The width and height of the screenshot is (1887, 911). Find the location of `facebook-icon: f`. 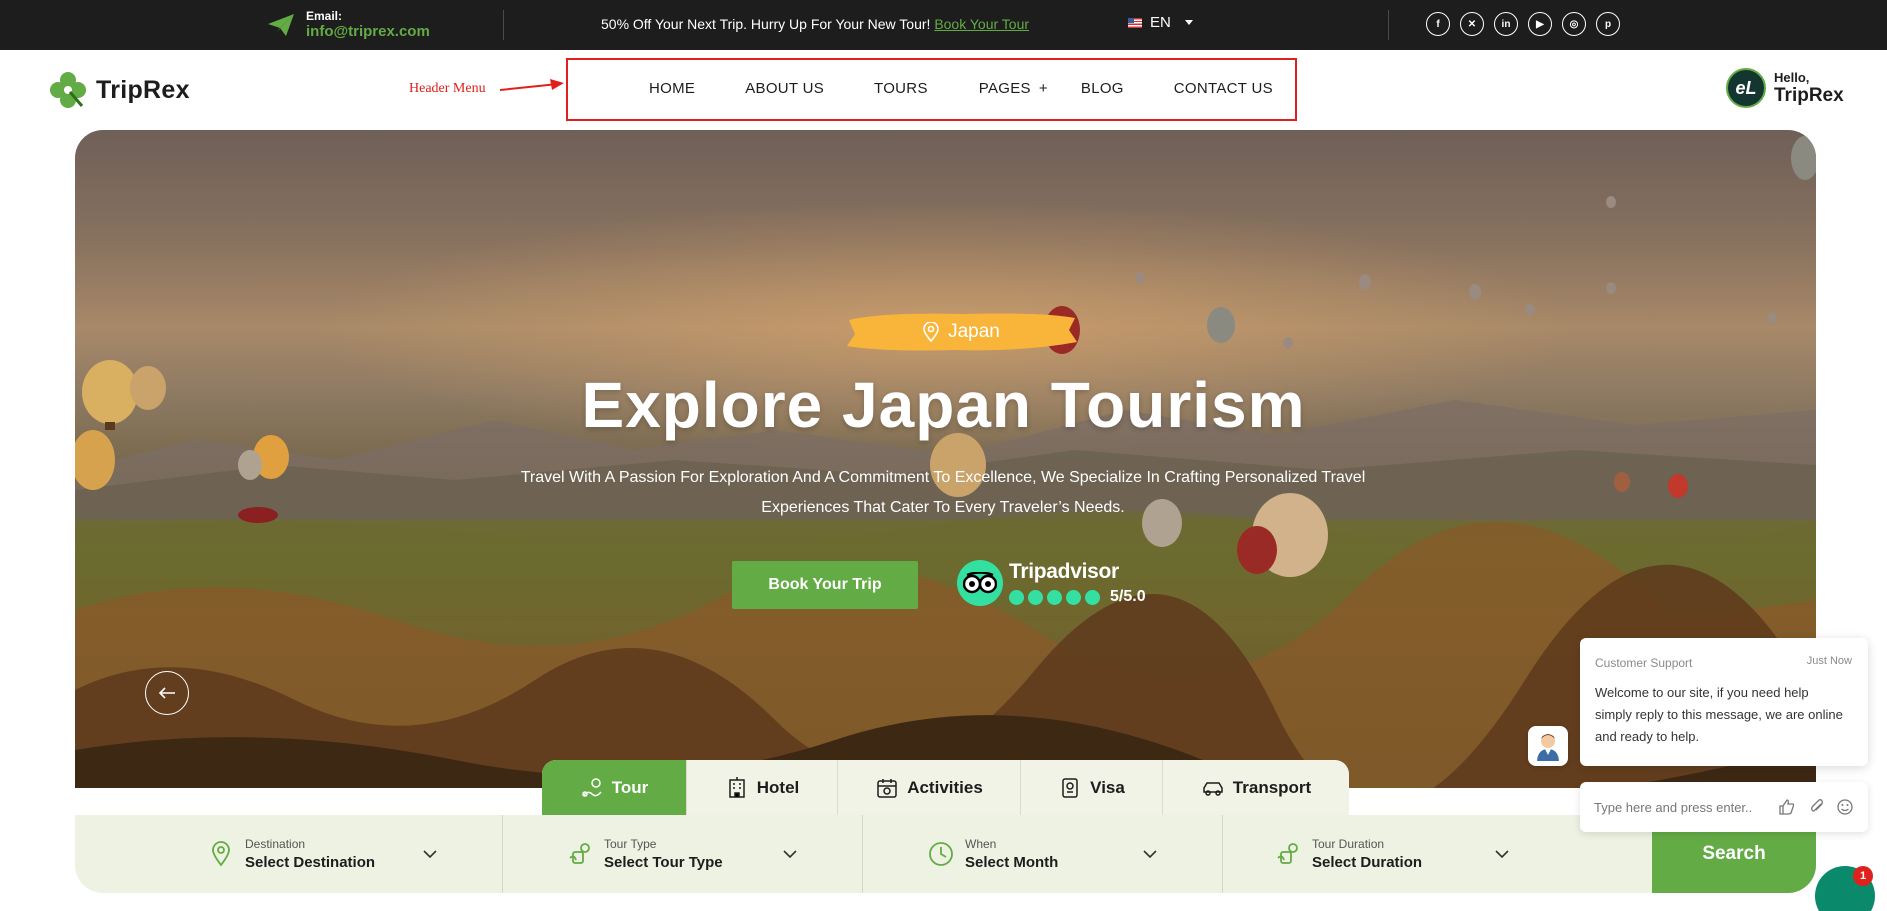

facebook-icon: f is located at coordinates (1438, 24).